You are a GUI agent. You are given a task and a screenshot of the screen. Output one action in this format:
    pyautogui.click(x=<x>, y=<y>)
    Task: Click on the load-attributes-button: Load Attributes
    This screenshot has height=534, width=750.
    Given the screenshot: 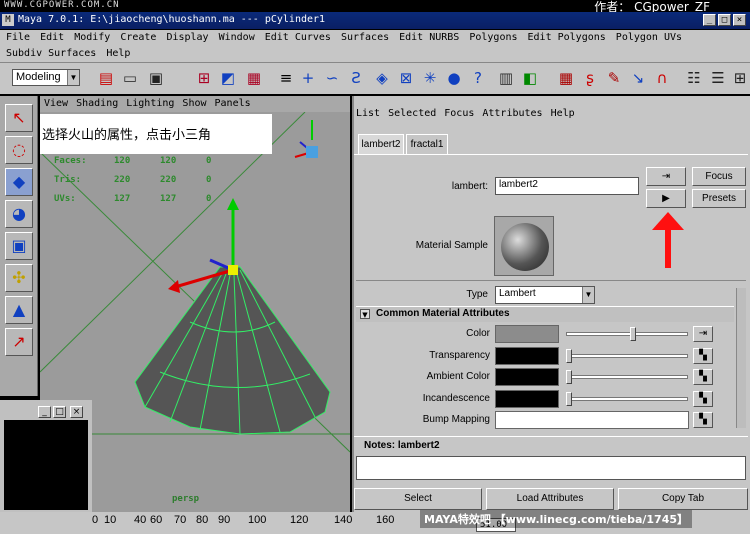 What is the action you would take?
    pyautogui.click(x=550, y=499)
    